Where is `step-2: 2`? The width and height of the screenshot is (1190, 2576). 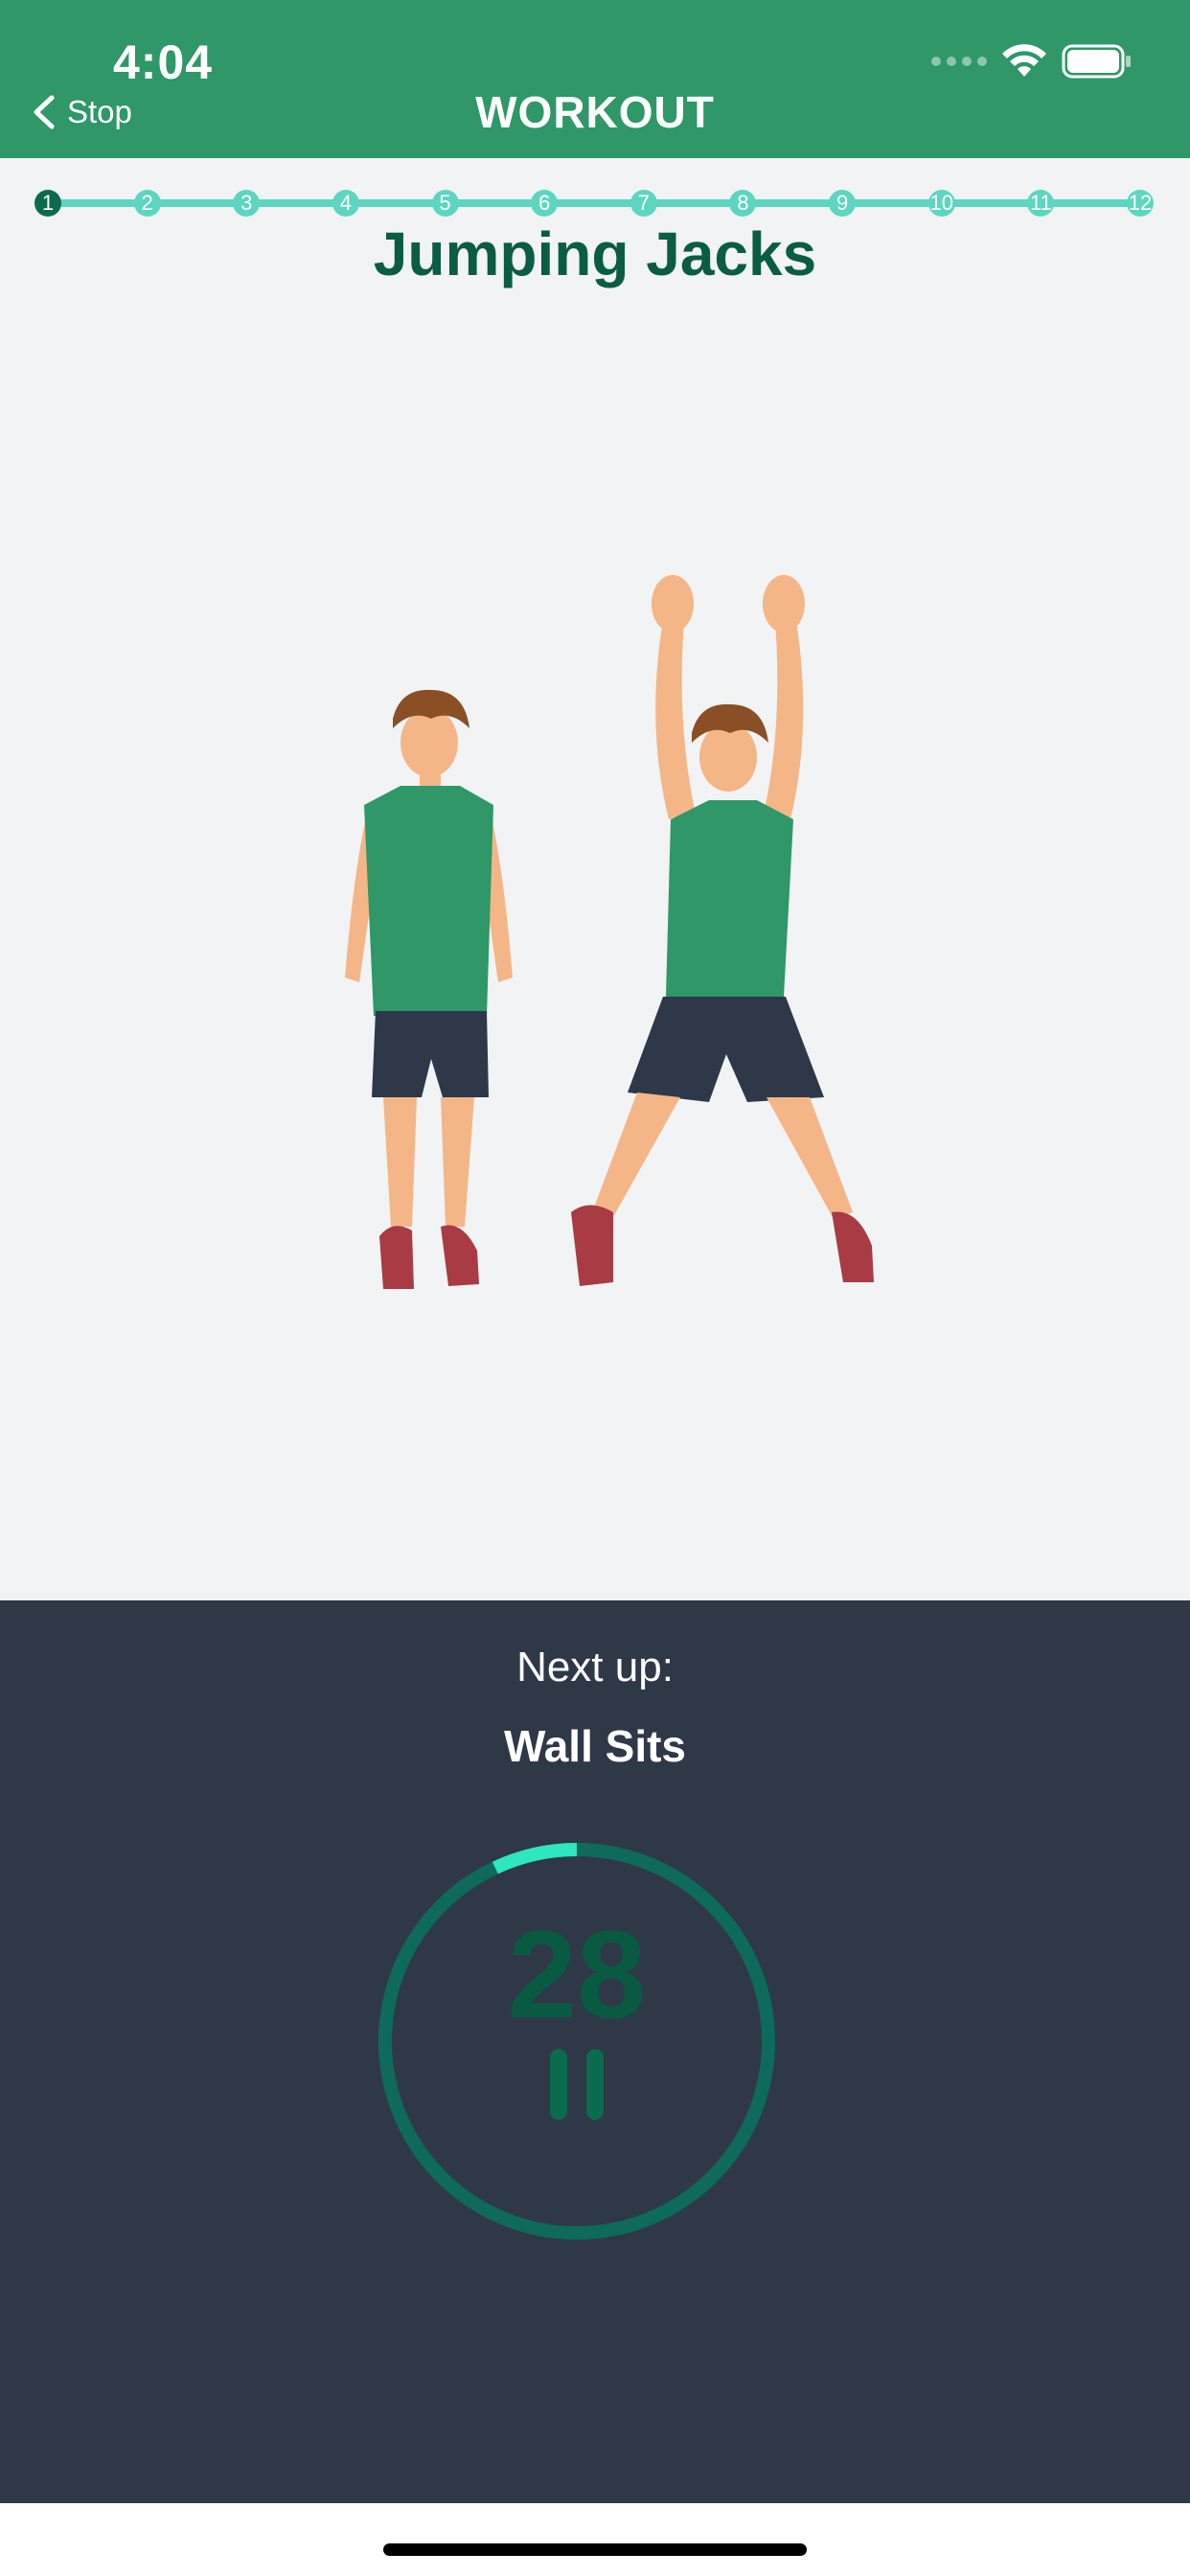 step-2: 2 is located at coordinates (147, 203).